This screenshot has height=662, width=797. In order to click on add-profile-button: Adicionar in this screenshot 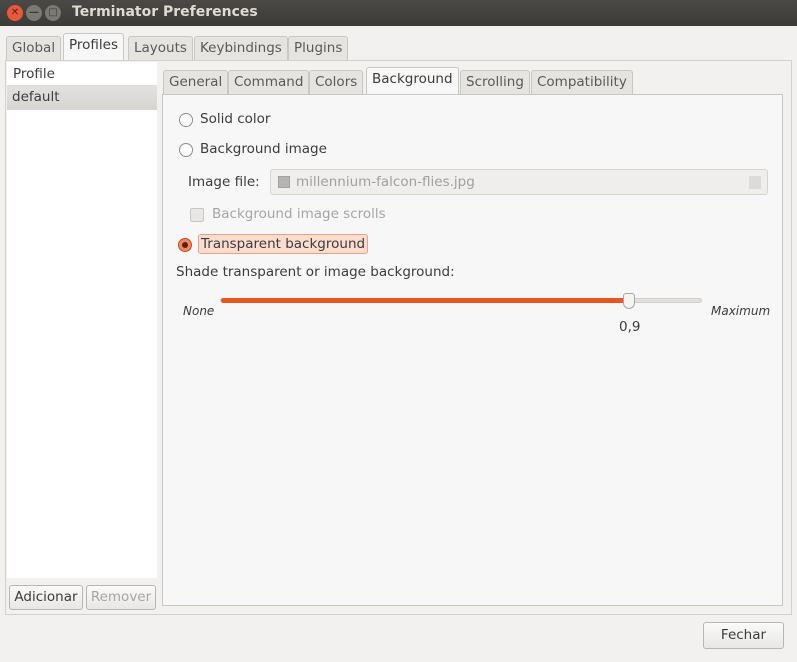, I will do `click(46, 597)`.